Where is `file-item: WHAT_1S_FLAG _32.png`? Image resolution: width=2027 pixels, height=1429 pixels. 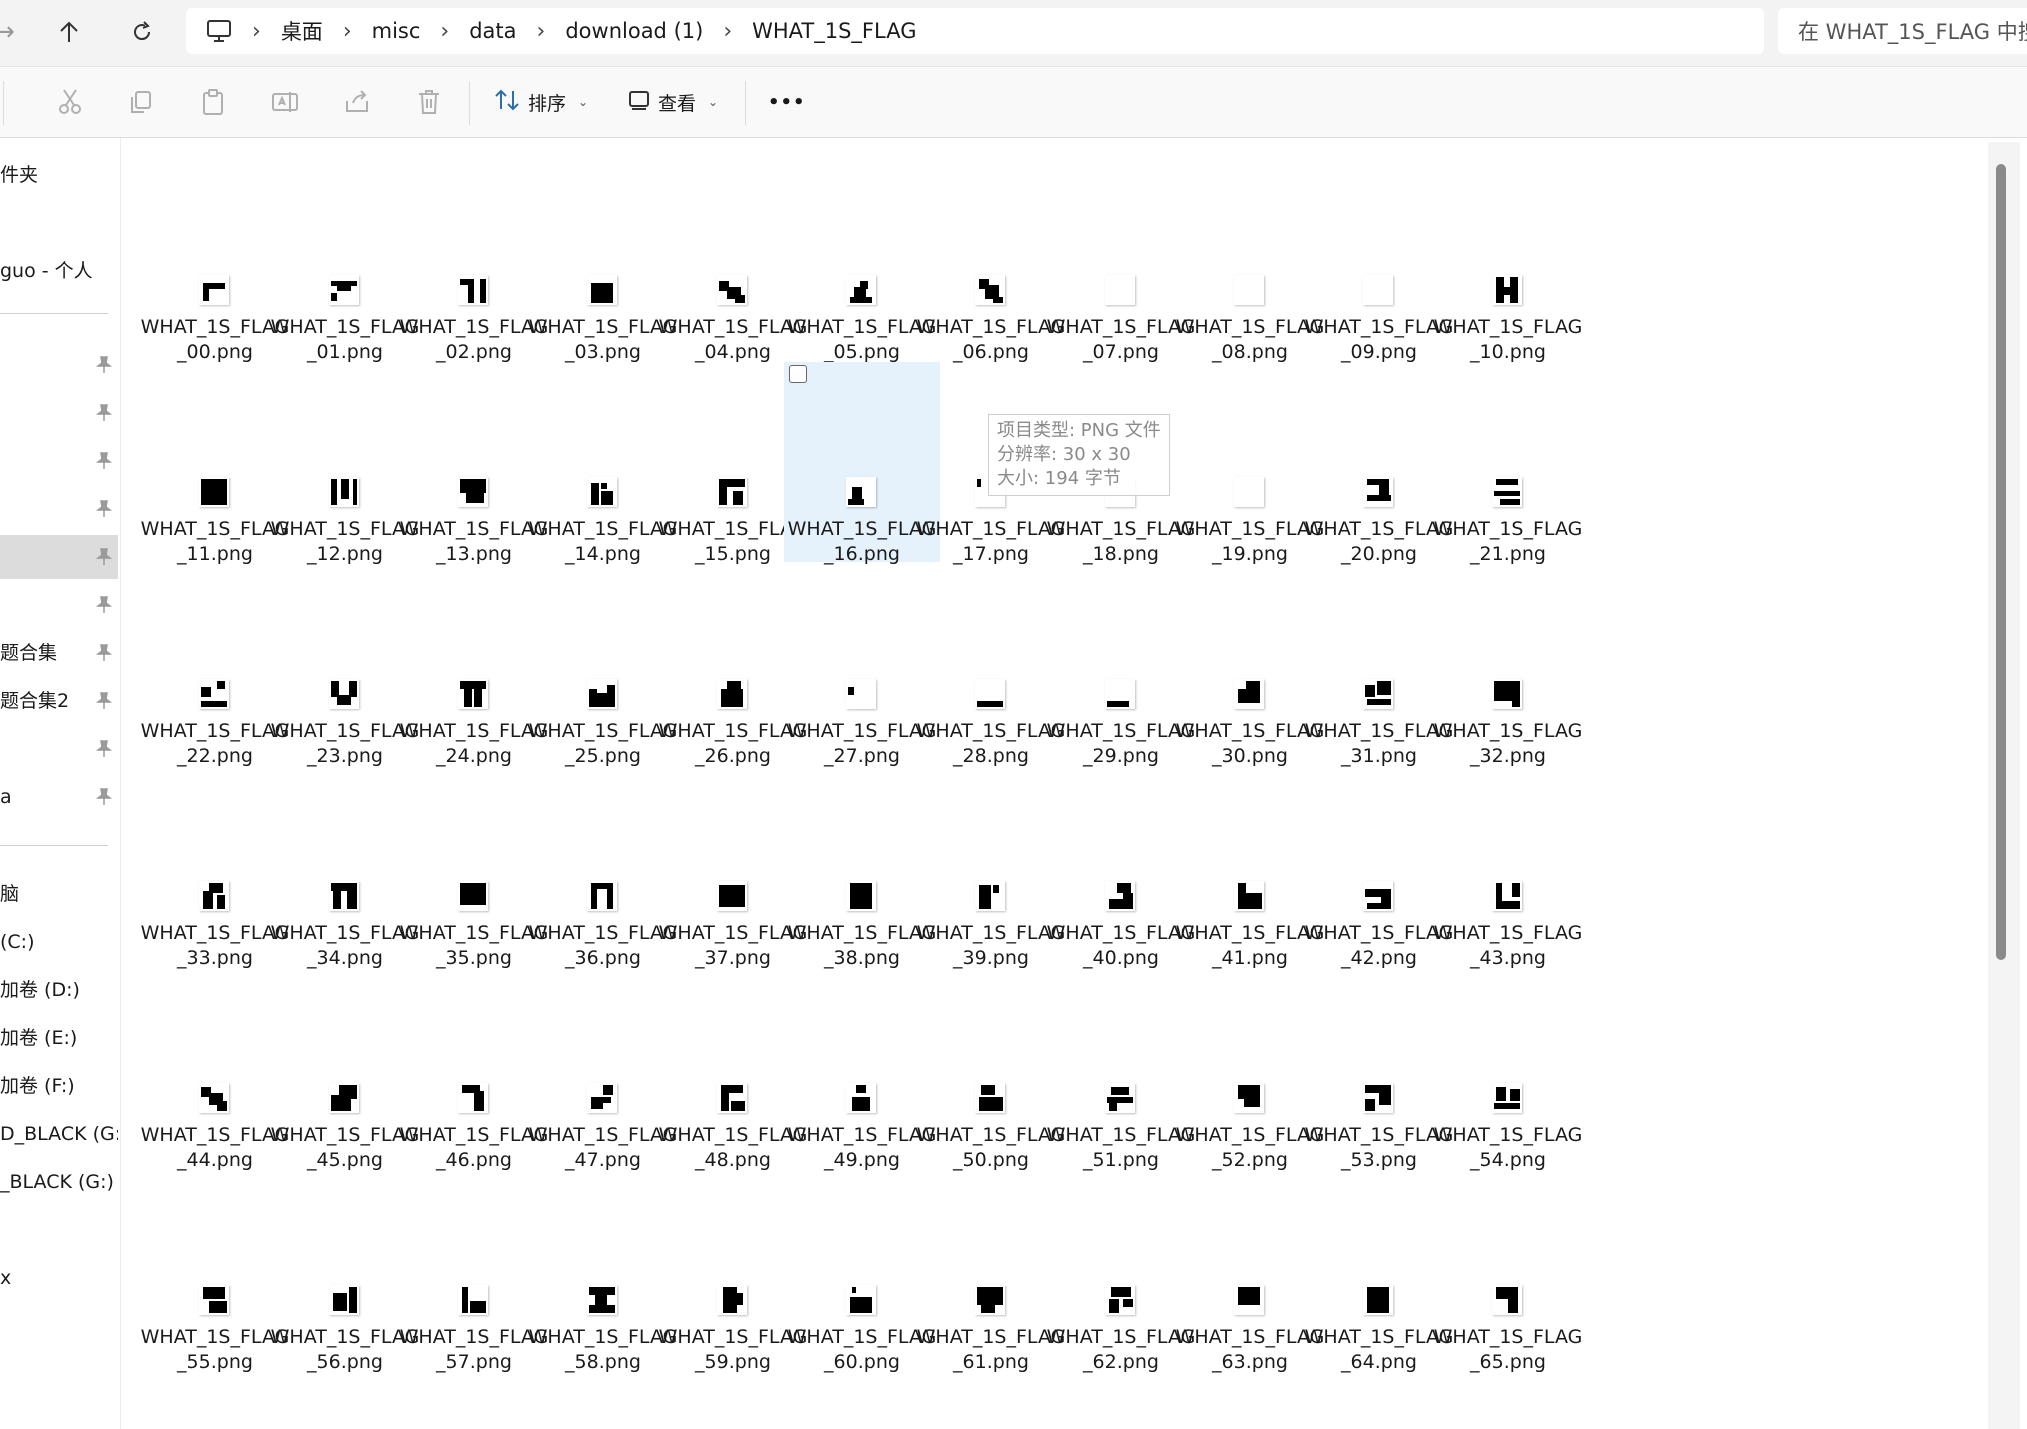
file-item: WHAT_1S_FLAG _32.png is located at coordinates (1508, 665).